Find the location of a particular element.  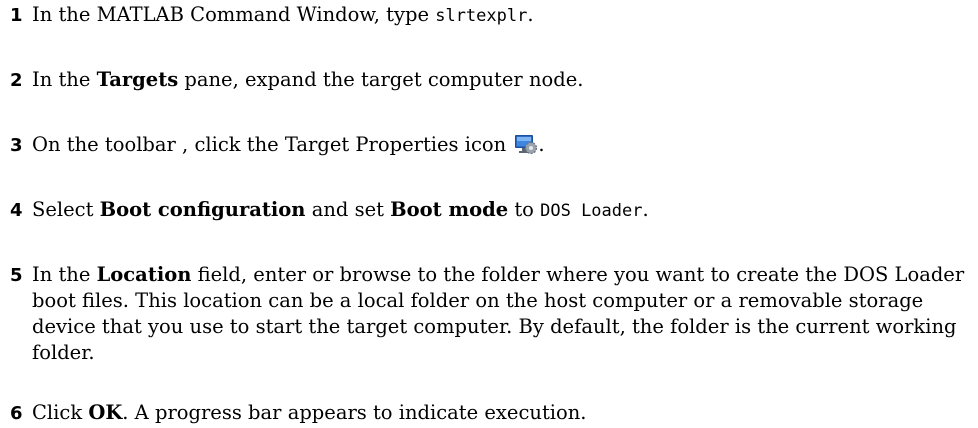

step-number: 3 is located at coordinates (16, 145).